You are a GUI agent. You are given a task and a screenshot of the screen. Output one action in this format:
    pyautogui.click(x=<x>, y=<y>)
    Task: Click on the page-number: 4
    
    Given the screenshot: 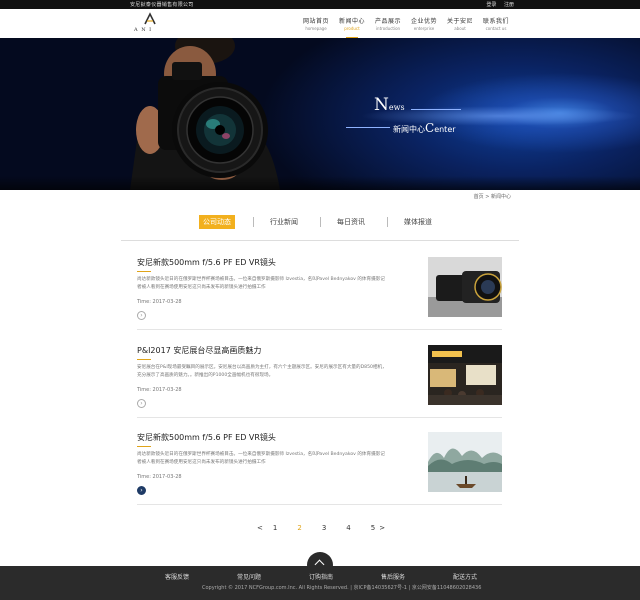 What is the action you would take?
    pyautogui.click(x=348, y=528)
    